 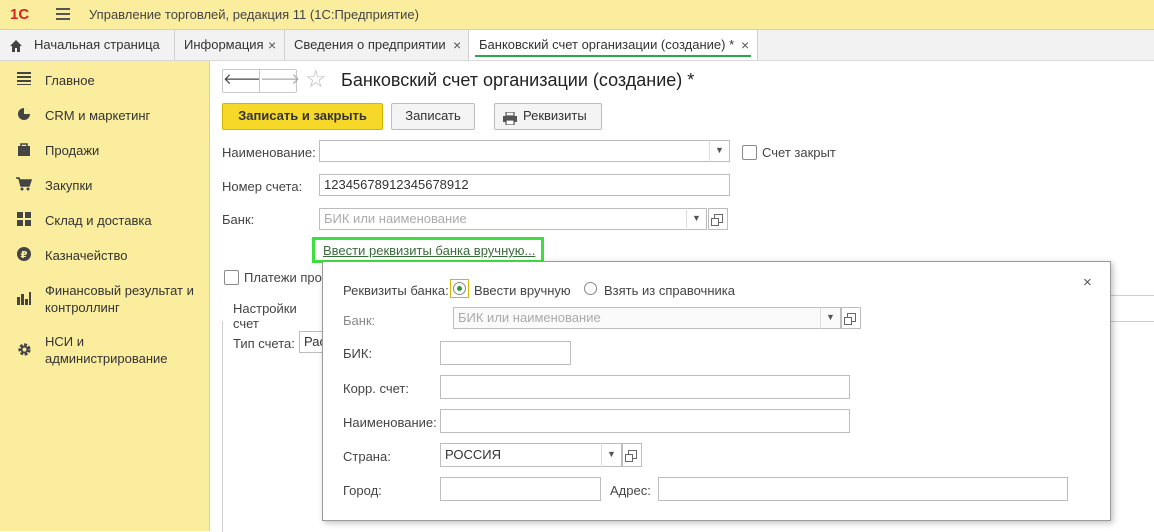 What do you see at coordinates (473, 454) in the screenshot?
I see `country-value: РОССИЯ` at bounding box center [473, 454].